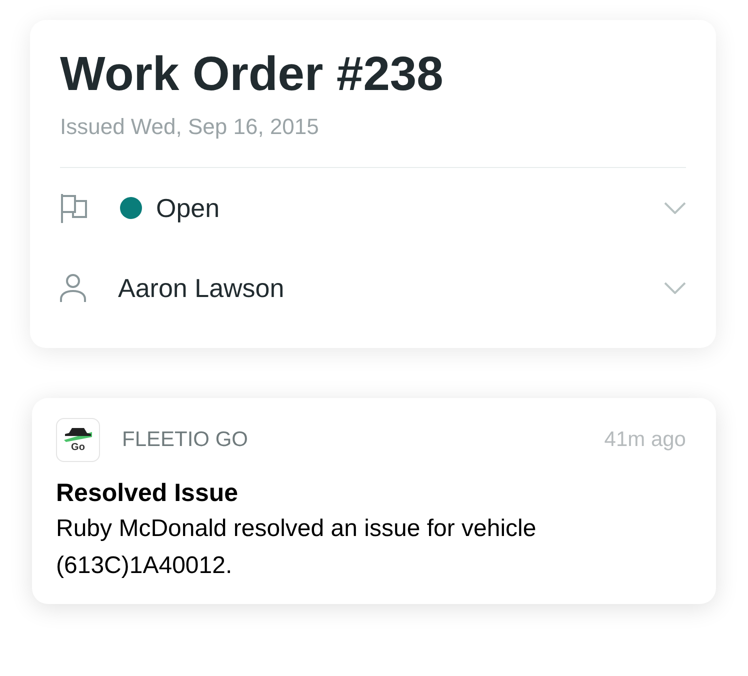  What do you see at coordinates (73, 288) in the screenshot?
I see `person-icon` at bounding box center [73, 288].